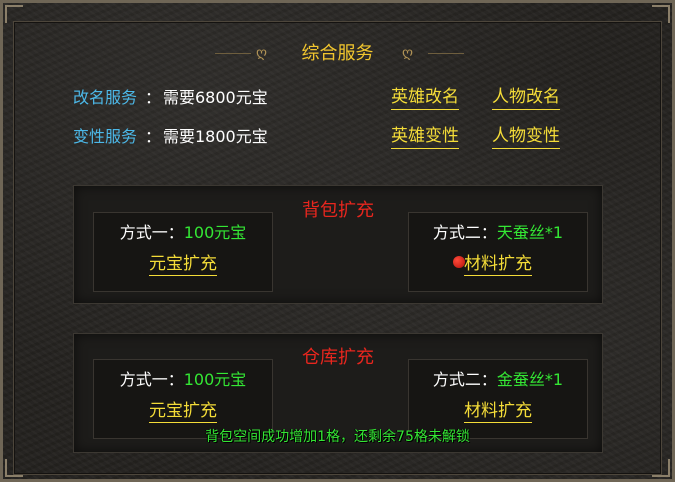  Describe the element at coordinates (498, 399) in the screenshot. I see `warehouse-method-2-box: 方式二：金蚕丝*1 材料扩充` at that location.